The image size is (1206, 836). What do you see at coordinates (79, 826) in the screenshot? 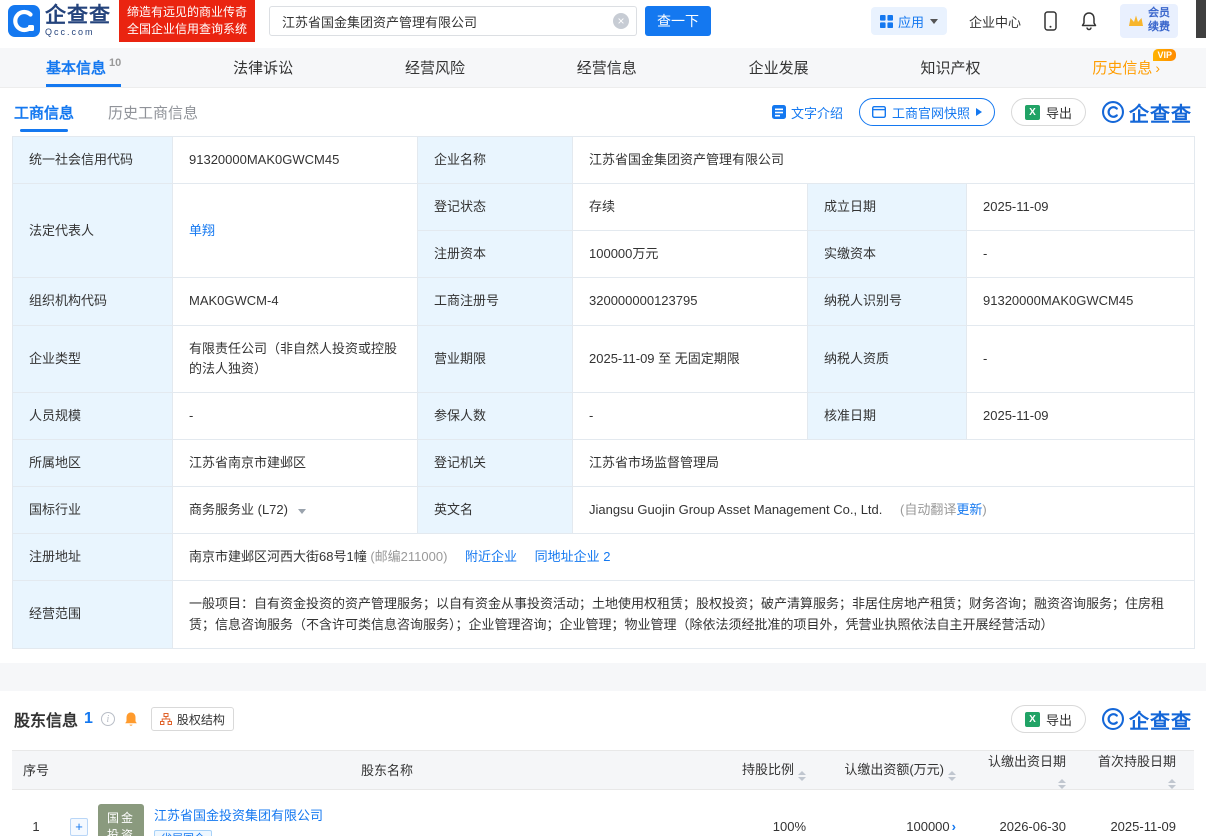
I see `expand-row-button` at bounding box center [79, 826].